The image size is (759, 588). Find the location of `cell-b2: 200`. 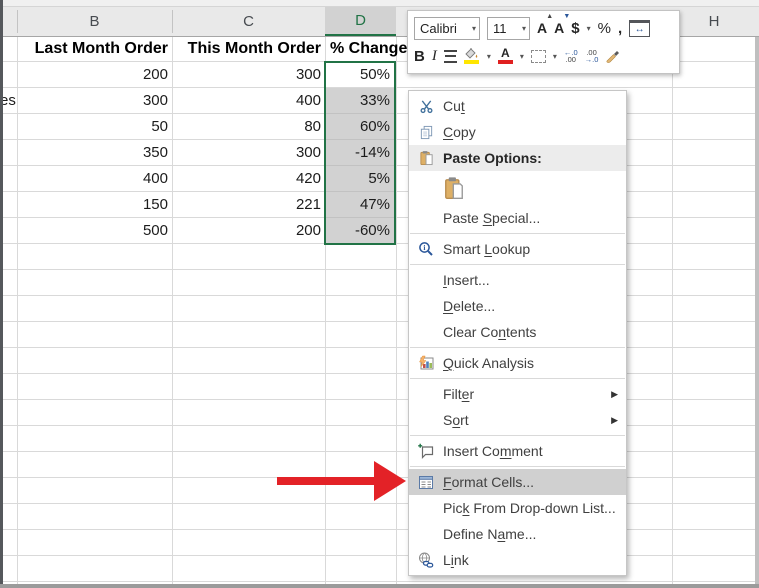

cell-b2: 200 is located at coordinates (93, 75).